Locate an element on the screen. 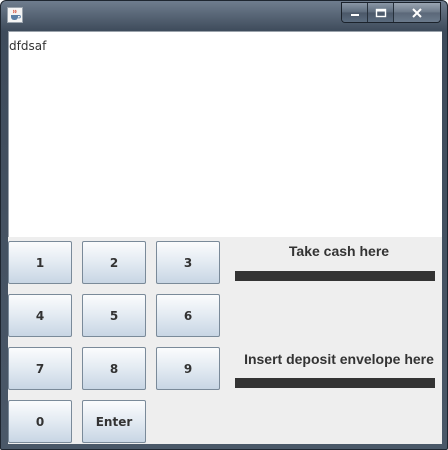 Image resolution: width=448 pixels, height=450 pixels. key-4: 4 is located at coordinates (40, 315).